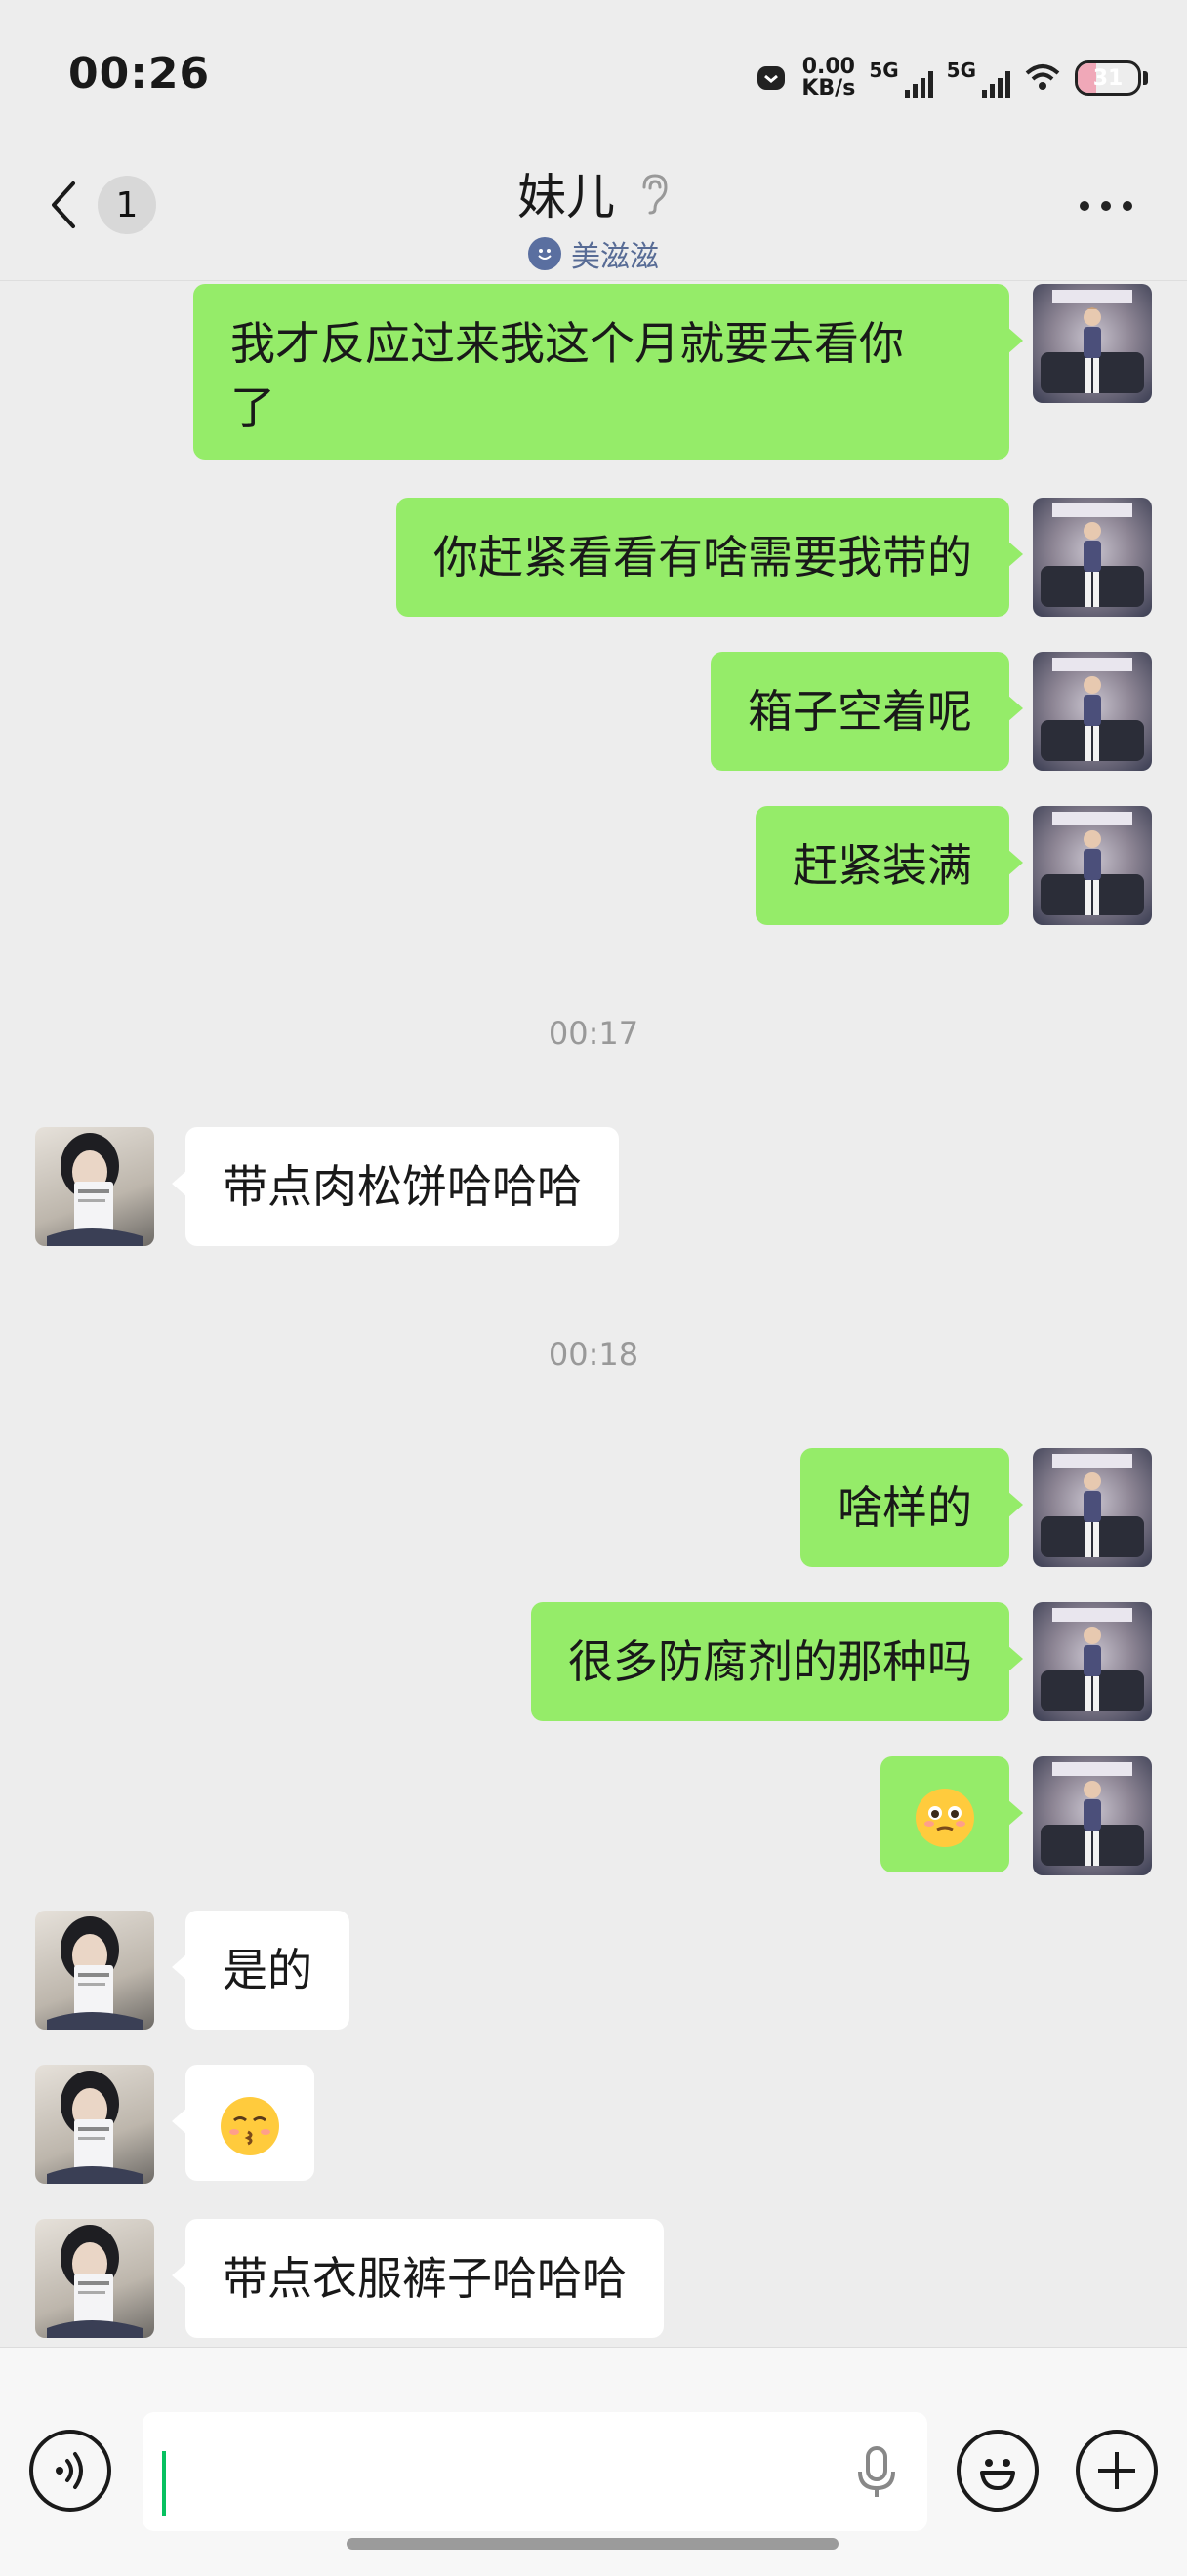 This screenshot has width=1187, height=2576. What do you see at coordinates (771, 78) in the screenshot?
I see `notification-app-icon` at bounding box center [771, 78].